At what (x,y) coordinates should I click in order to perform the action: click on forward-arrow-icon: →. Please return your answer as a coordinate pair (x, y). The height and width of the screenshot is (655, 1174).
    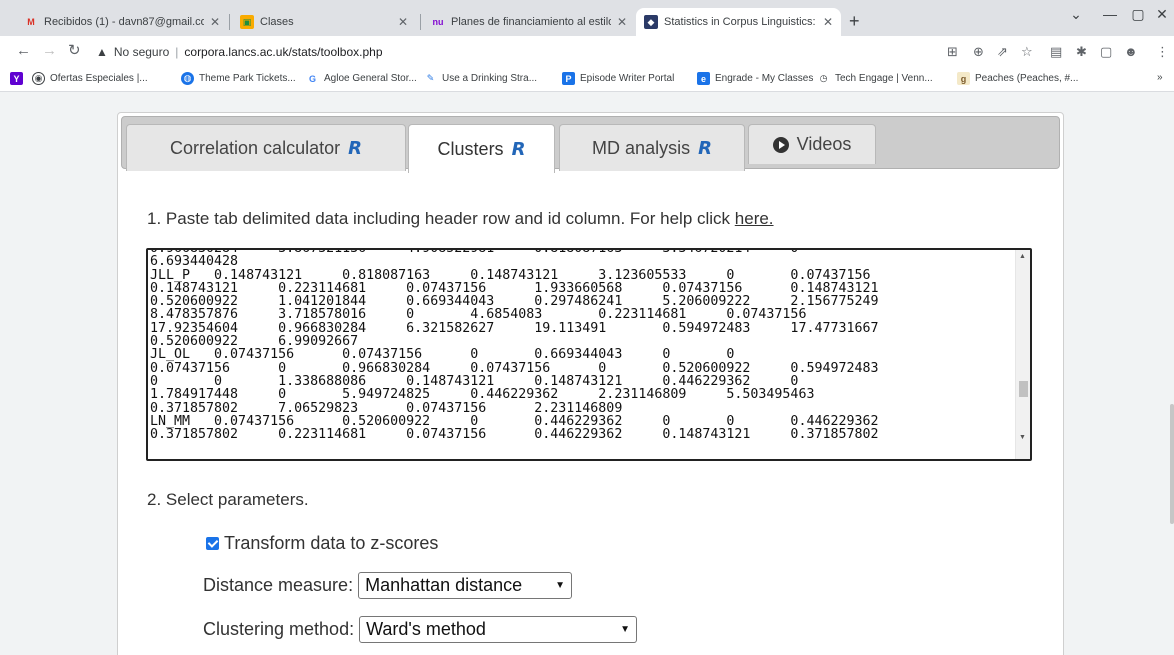
    Looking at the image, I should click on (49, 51).